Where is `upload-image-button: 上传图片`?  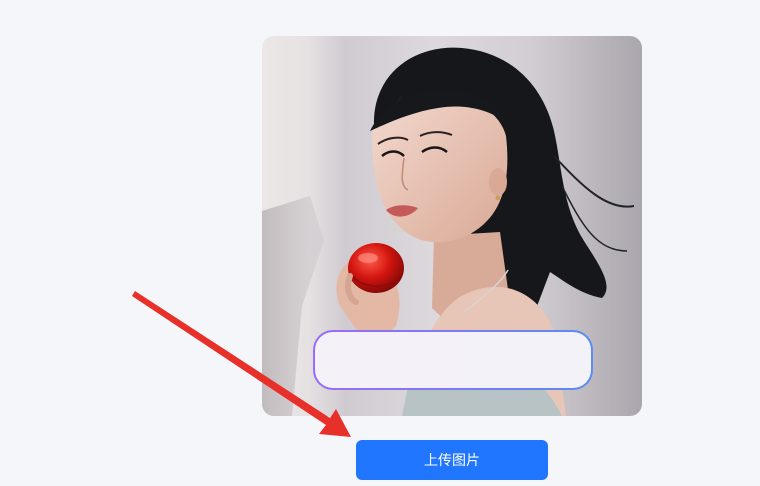
upload-image-button: 上传图片 is located at coordinates (452, 460).